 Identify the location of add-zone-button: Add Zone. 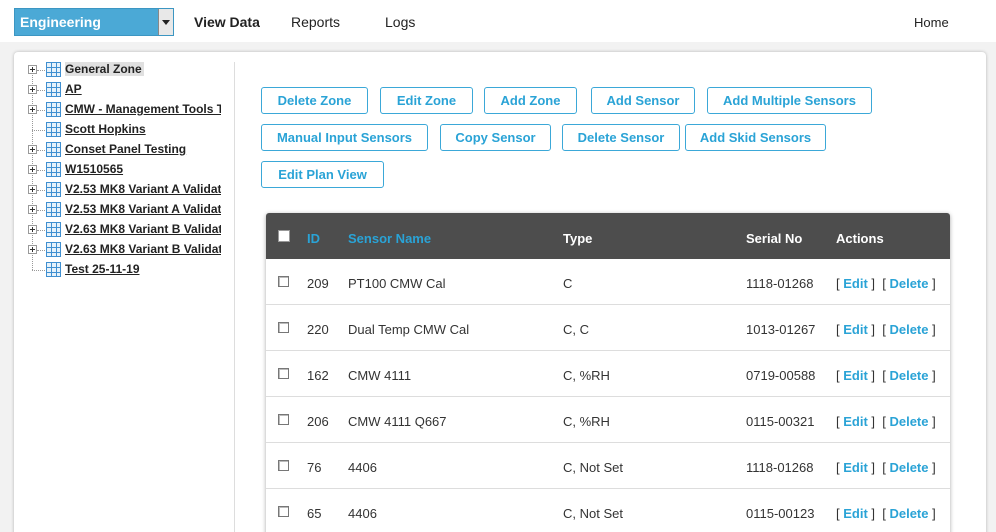
(530, 100).